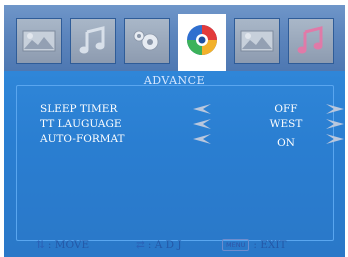 The height and width of the screenshot is (257, 348). What do you see at coordinates (82, 139) in the screenshot?
I see `auto-format-label: AUTO-FORMAT` at bounding box center [82, 139].